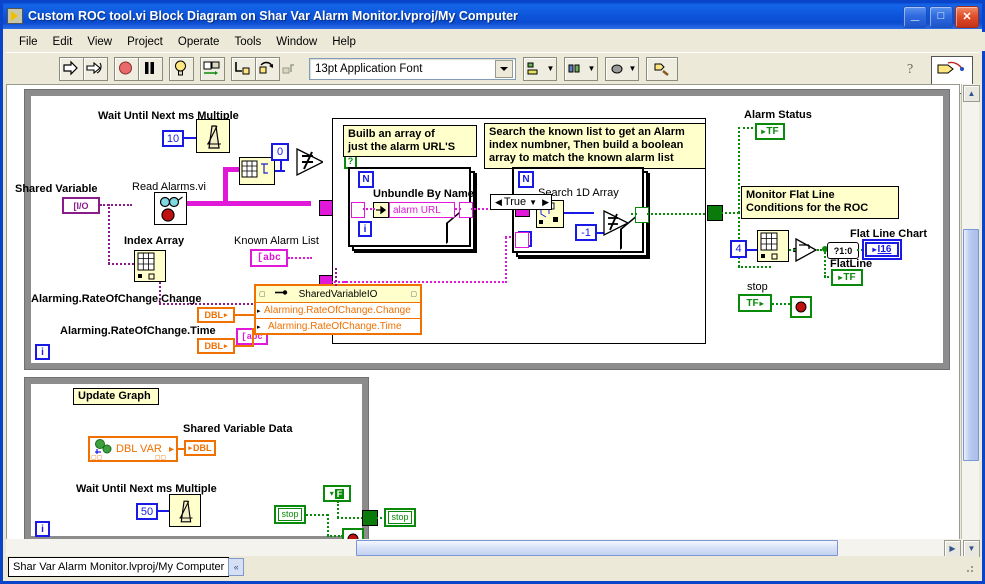 This screenshot has width=985, height=584. Describe the element at coordinates (507, 260) in the screenshot. I see `wire-case-bottom-up` at that location.